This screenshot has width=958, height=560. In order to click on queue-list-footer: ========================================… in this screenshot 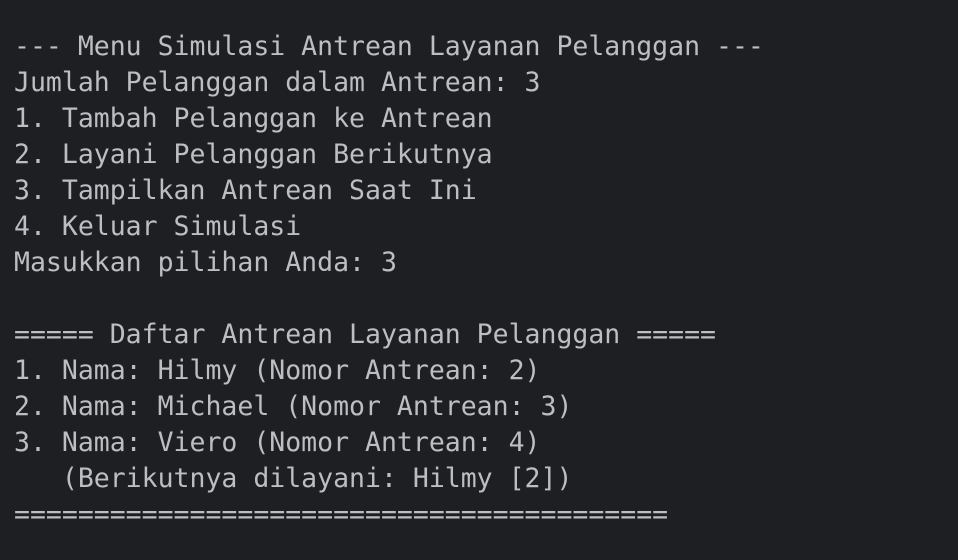, I will do `click(341, 514)`.